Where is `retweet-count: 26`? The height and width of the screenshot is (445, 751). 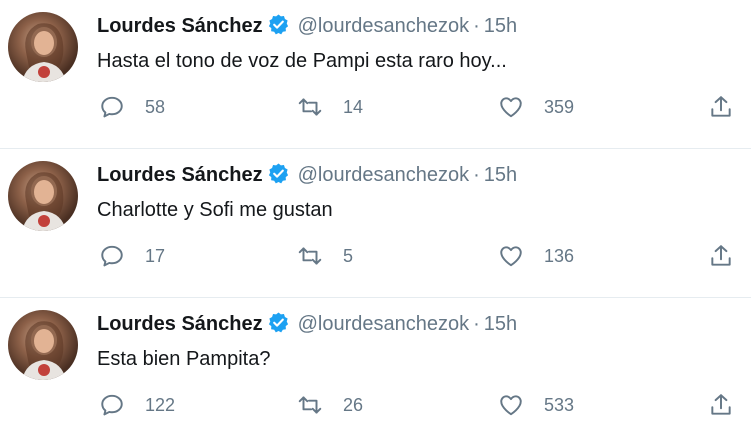 retweet-count: 26 is located at coordinates (353, 404).